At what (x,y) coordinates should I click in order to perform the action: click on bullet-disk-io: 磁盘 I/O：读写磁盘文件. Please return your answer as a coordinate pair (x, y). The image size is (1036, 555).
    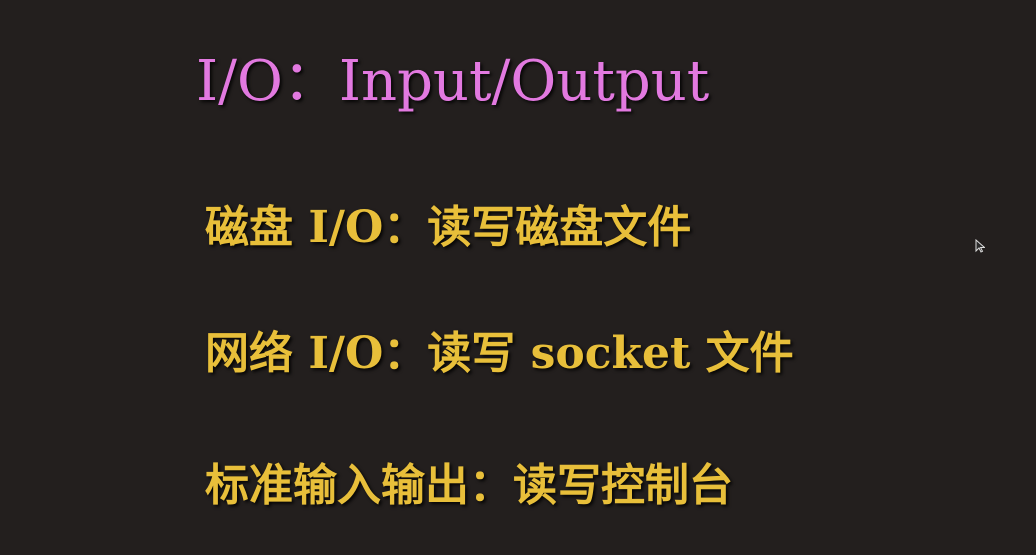
    Looking at the image, I should click on (448, 227).